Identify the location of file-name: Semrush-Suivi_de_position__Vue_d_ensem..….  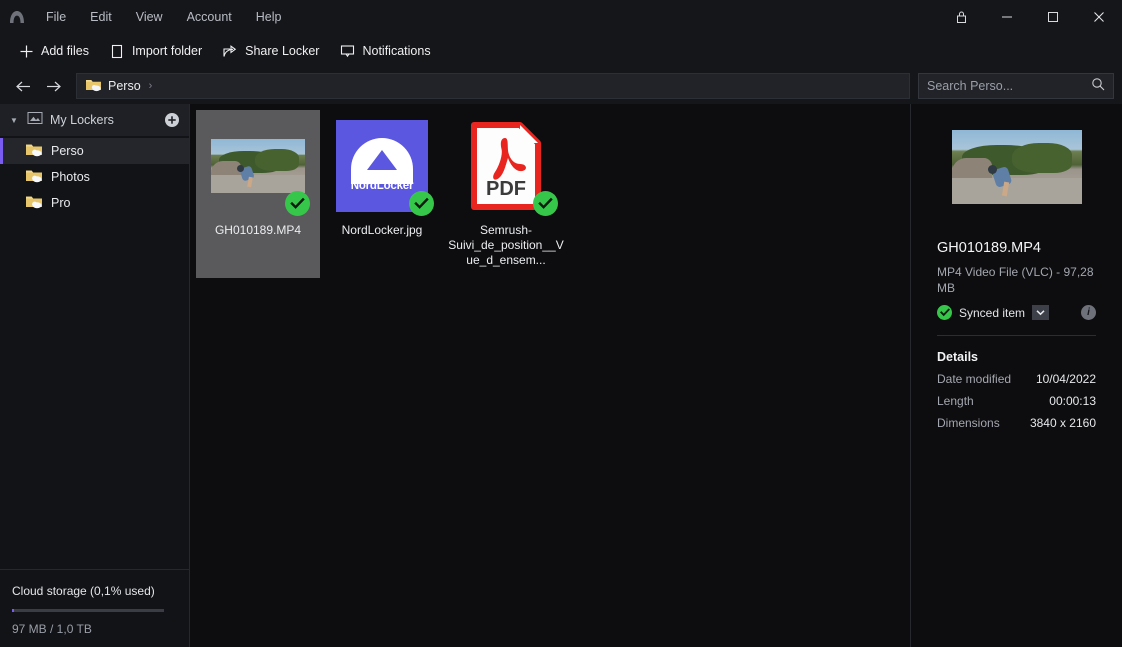
(506, 245).